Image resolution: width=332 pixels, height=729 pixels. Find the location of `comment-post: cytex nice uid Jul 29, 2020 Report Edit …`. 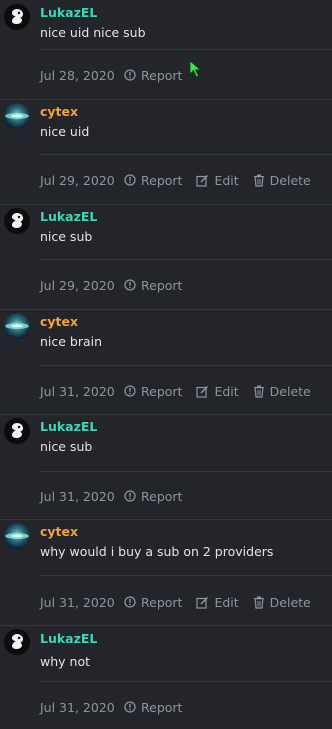

comment-post: cytex nice uid Jul 29, 2020 Report Edit … is located at coordinates (166, 152).